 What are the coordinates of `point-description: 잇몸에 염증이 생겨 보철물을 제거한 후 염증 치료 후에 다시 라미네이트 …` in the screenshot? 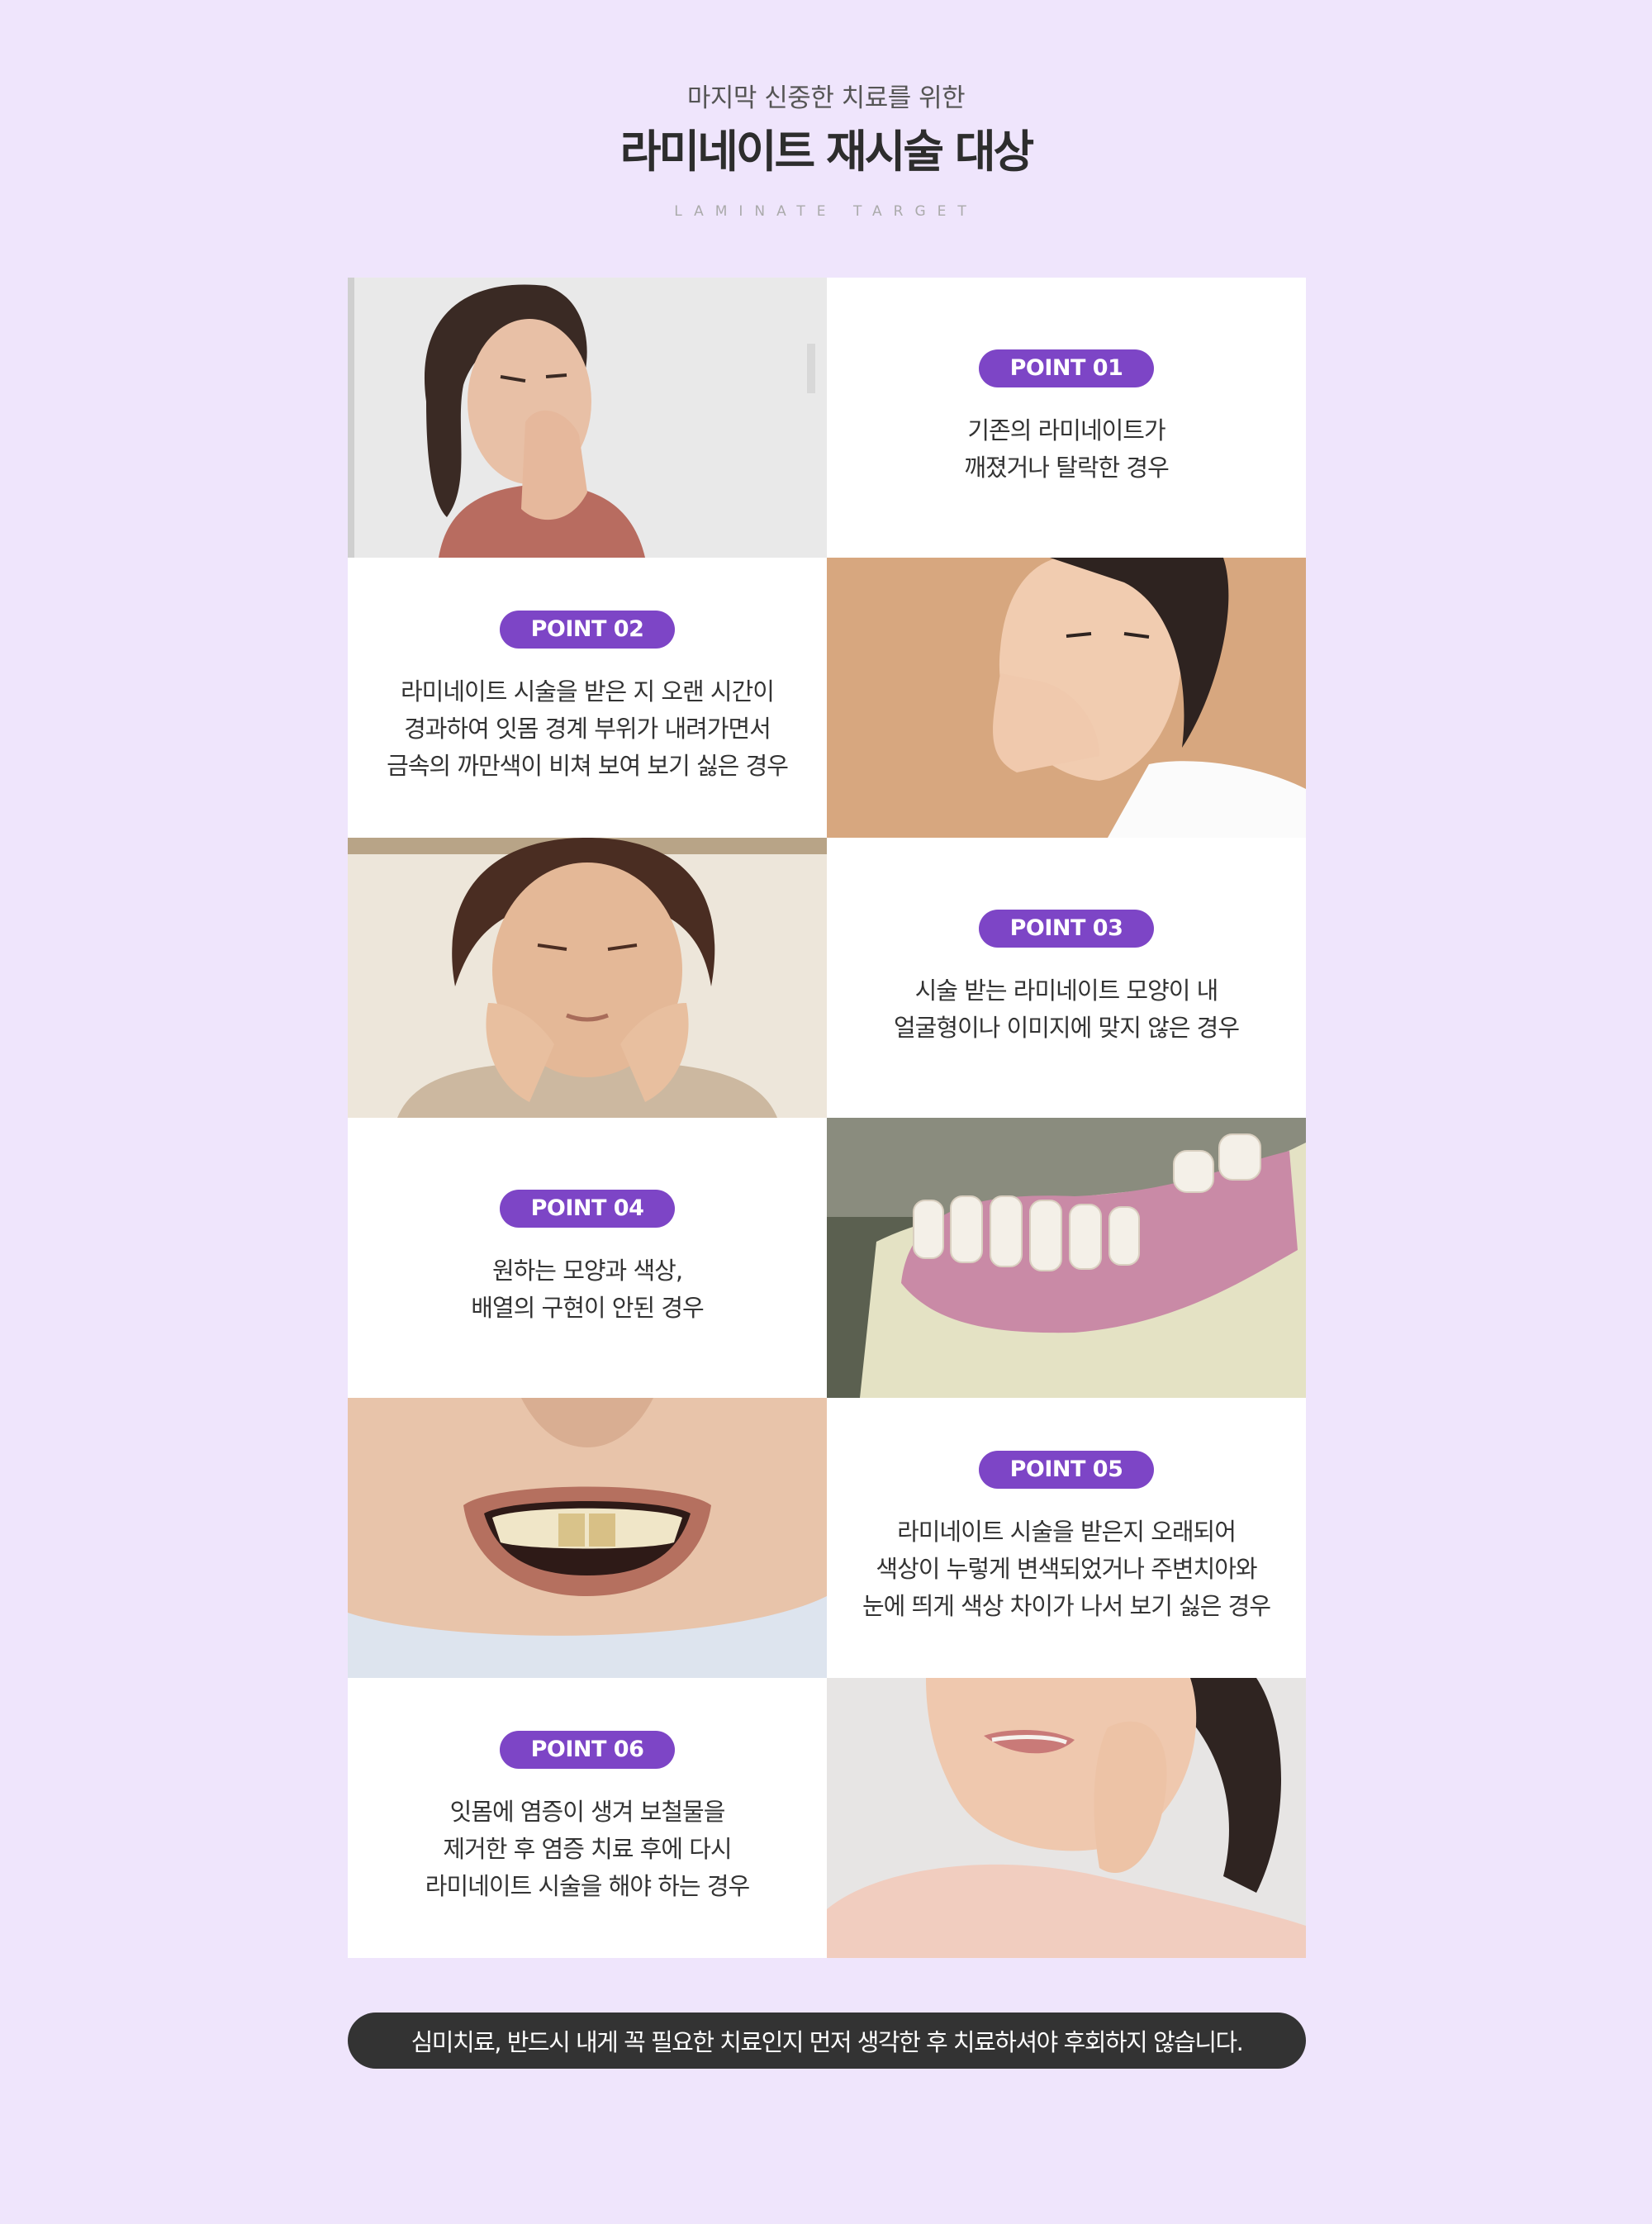 It's located at (587, 1849).